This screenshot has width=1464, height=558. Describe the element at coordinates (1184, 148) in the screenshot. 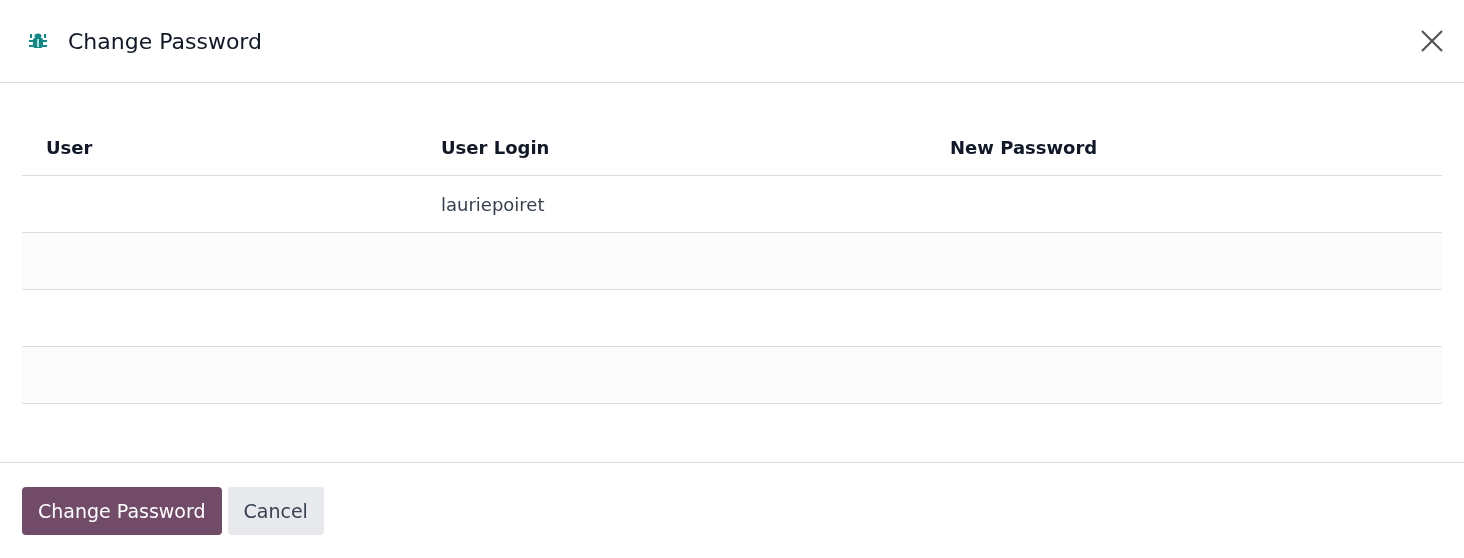

I see `column-header: New Password` at that location.